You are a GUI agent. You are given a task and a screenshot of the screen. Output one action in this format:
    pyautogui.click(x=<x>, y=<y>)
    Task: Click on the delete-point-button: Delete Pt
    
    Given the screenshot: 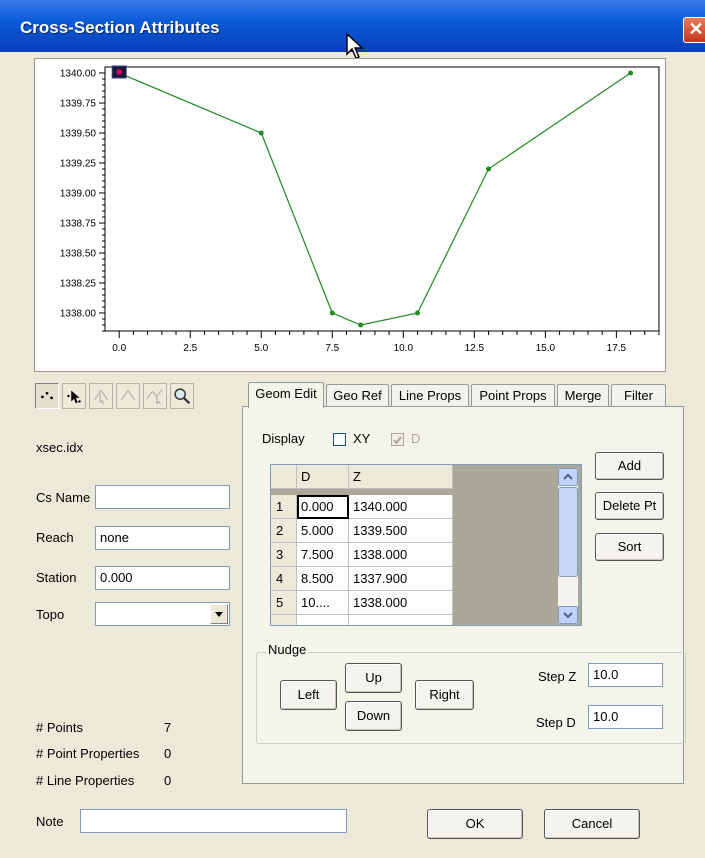 What is the action you would take?
    pyautogui.click(x=629, y=506)
    